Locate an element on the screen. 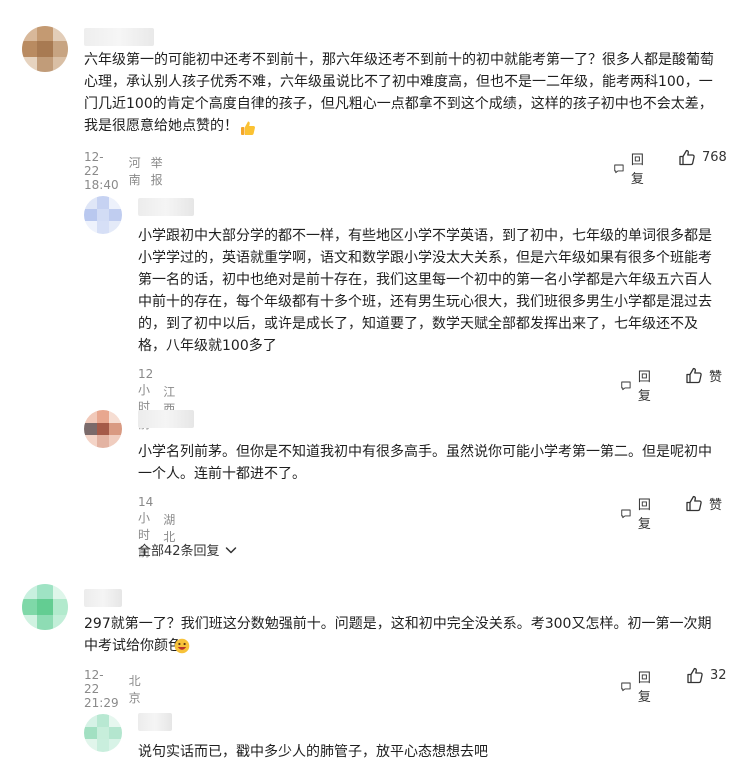 This screenshot has height=774, width=740. thumbs-up-emoji-icon is located at coordinates (248, 128).